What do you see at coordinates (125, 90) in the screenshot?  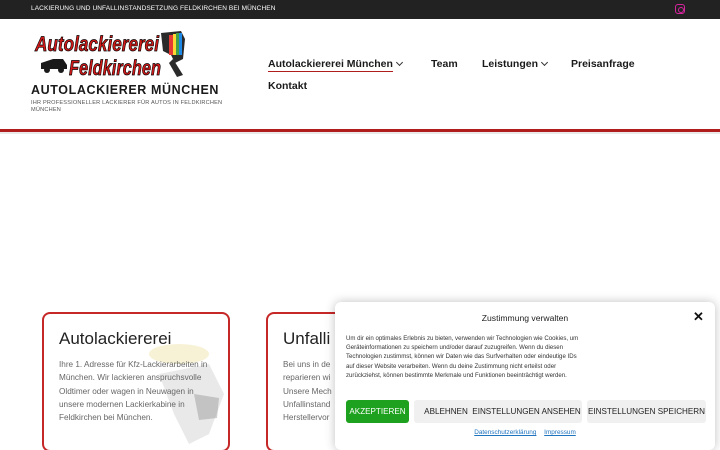 I see `site-title: AUTOLACKIERER MÜNCHEN` at bounding box center [125, 90].